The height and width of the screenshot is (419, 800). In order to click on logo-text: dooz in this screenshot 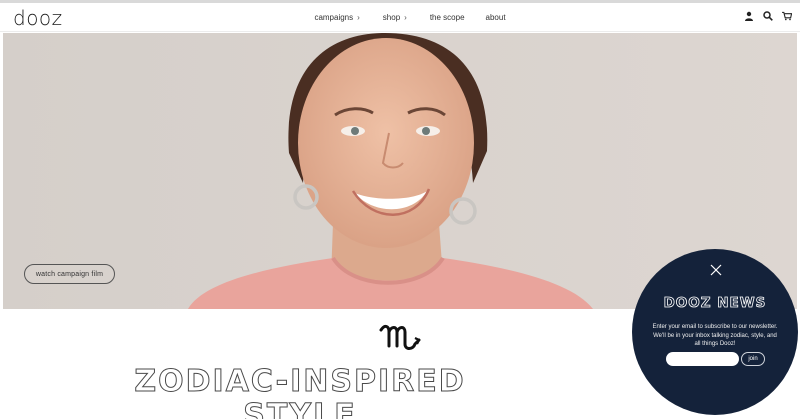, I will do `click(38, 18)`.